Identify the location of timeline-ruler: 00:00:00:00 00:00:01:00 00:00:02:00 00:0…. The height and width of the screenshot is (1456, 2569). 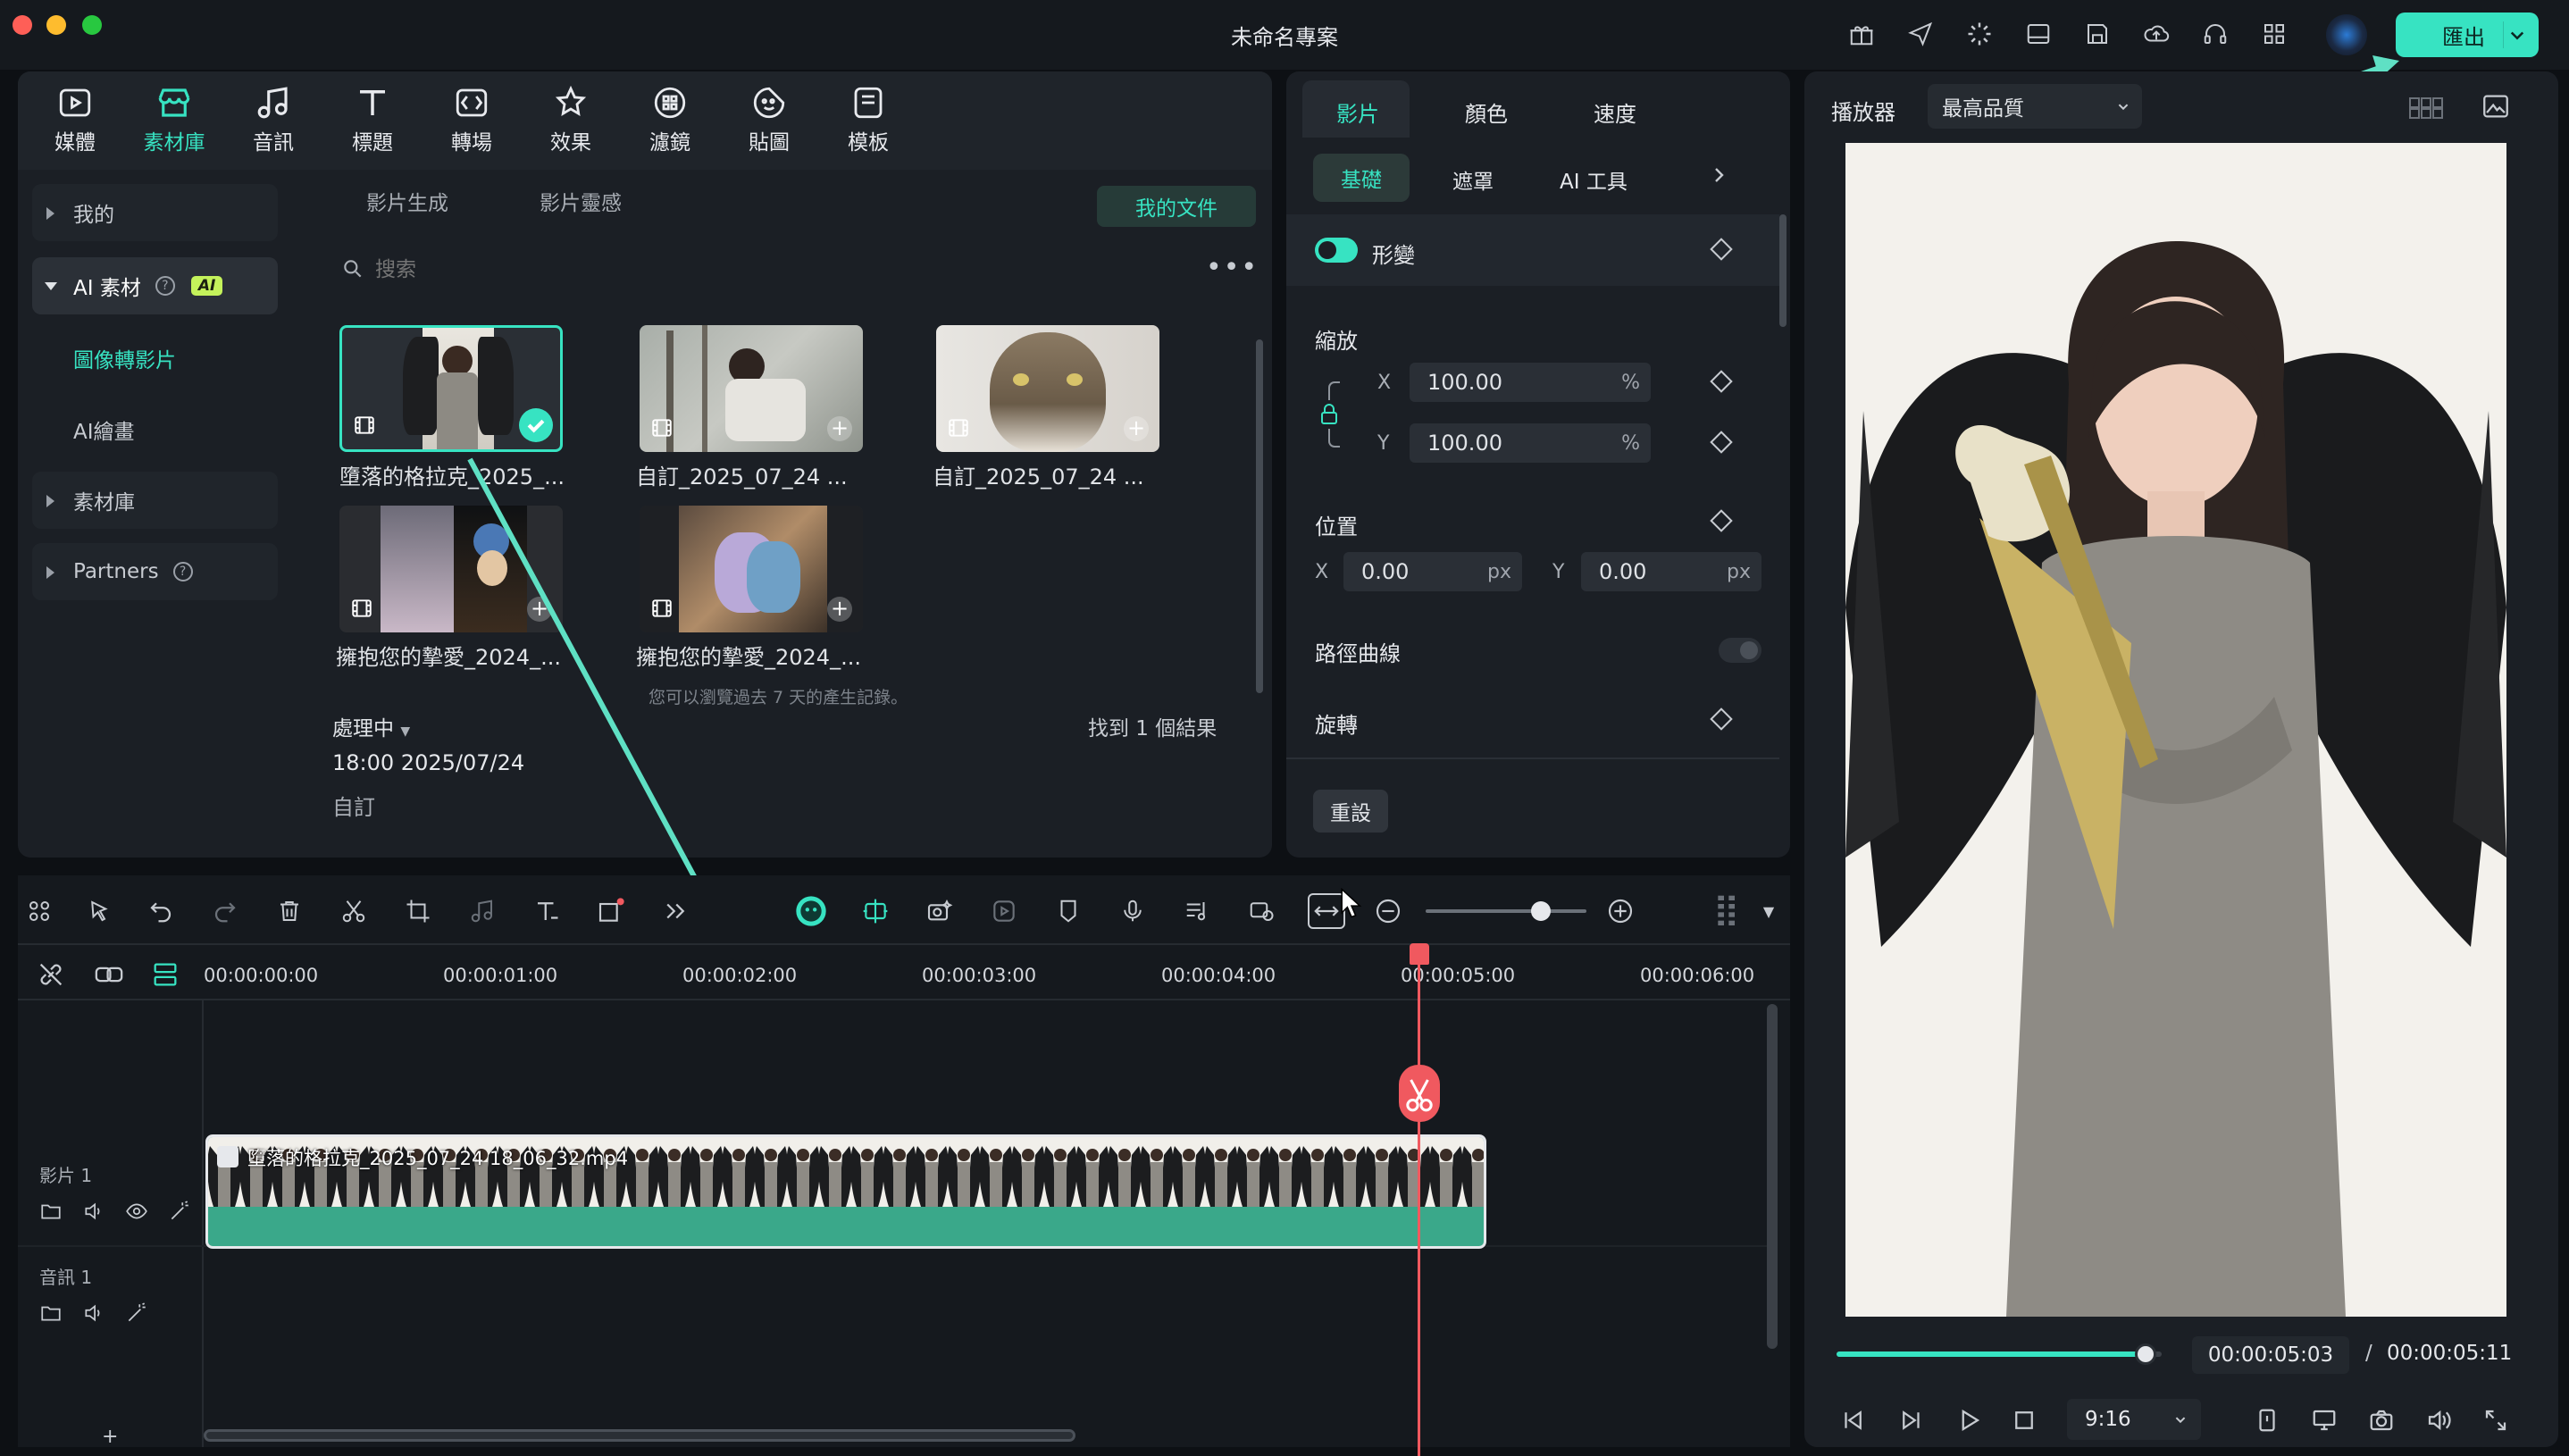
(990, 972).